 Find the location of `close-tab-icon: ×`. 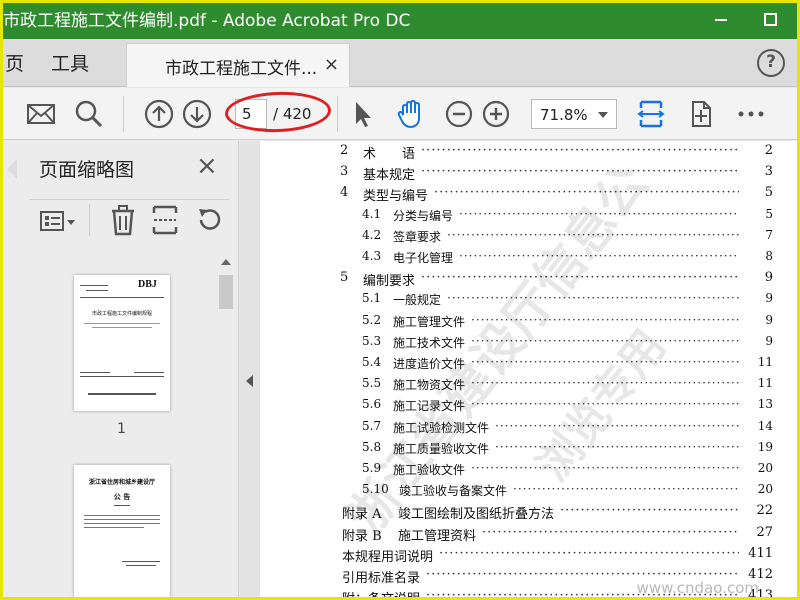

close-tab-icon: × is located at coordinates (331, 64).